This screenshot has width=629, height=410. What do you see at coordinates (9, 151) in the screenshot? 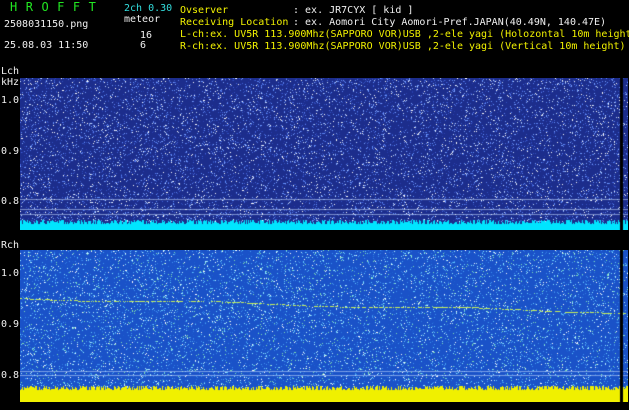
I see `lch-tick-label: 0.9` at bounding box center [9, 151].